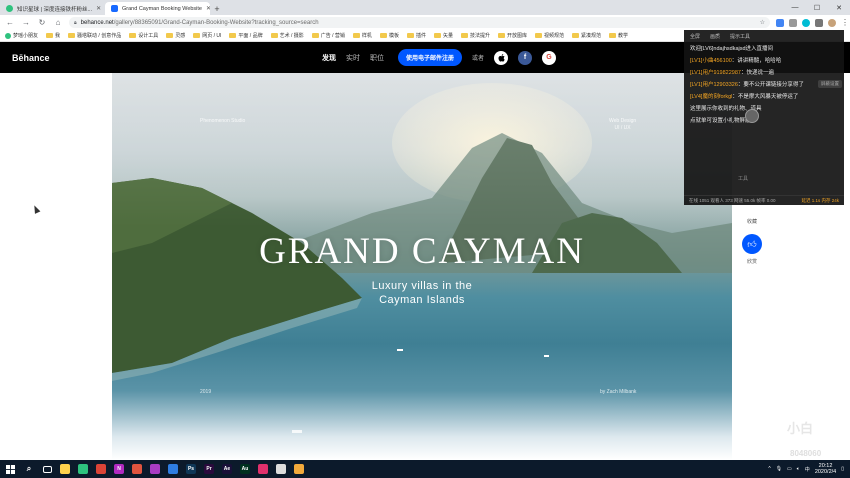  Describe the element at coordinates (389, 35) in the screenshot. I see `bookmark-item: 模板` at that location.